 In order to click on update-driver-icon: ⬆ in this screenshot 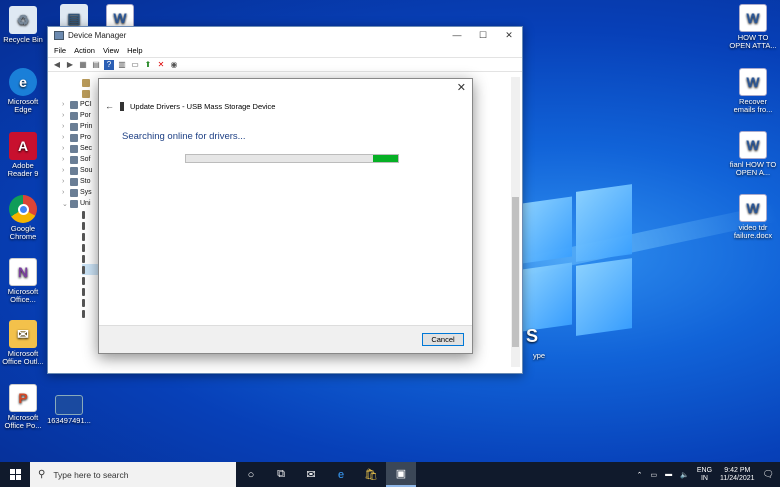, I will do `click(148, 65)`.